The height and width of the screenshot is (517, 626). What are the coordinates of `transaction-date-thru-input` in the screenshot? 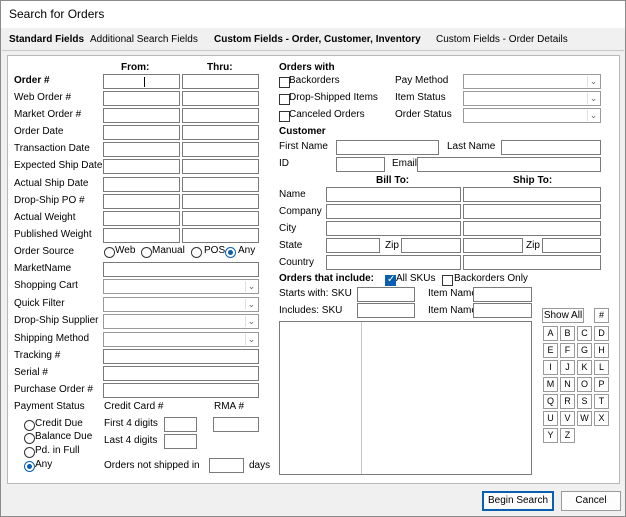 It's located at (220, 149).